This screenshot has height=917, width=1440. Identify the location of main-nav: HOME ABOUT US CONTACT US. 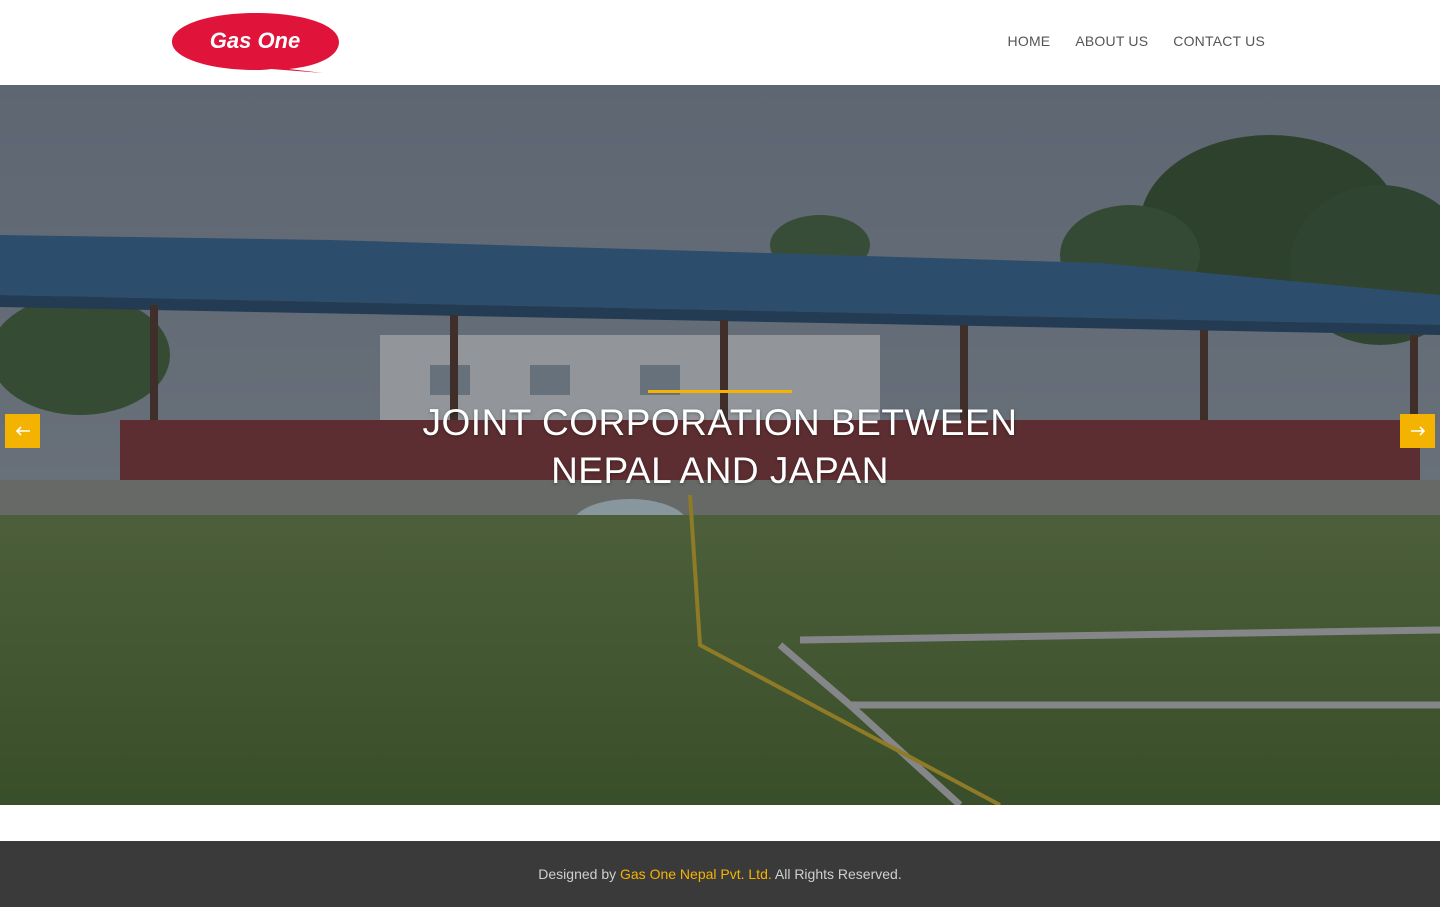
(1136, 41).